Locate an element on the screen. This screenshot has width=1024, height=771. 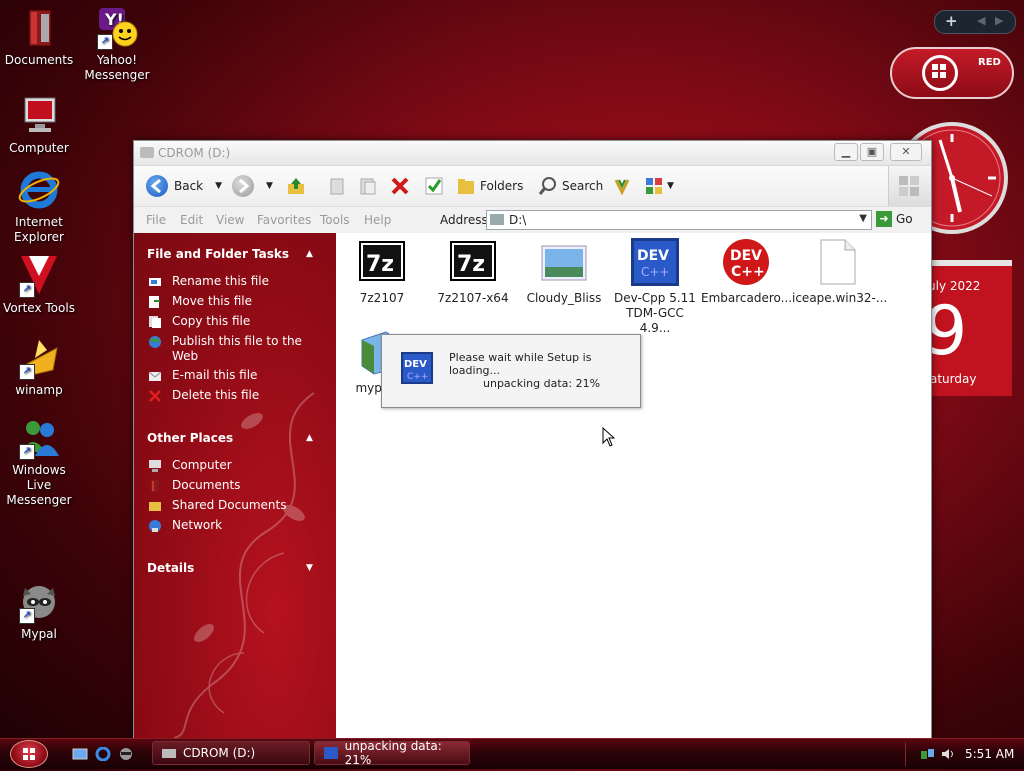
move-to-button is located at coordinates (338, 186).